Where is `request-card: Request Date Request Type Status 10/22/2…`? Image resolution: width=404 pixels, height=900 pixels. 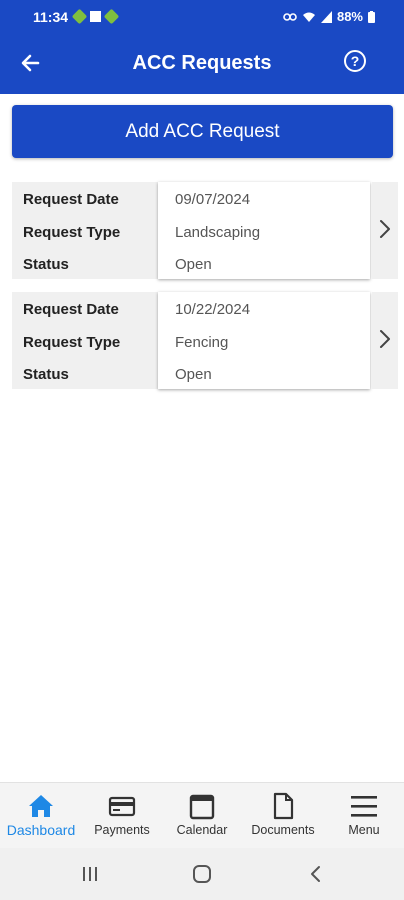 request-card: Request Date Request Type Status 10/22/2… is located at coordinates (205, 340).